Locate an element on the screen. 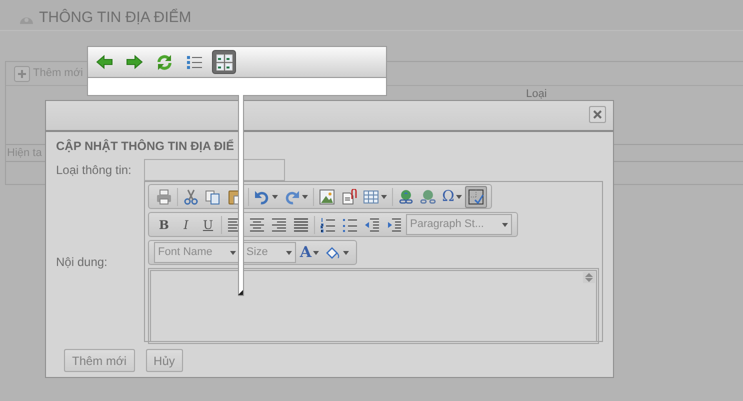  list-icon is located at coordinates (194, 62).